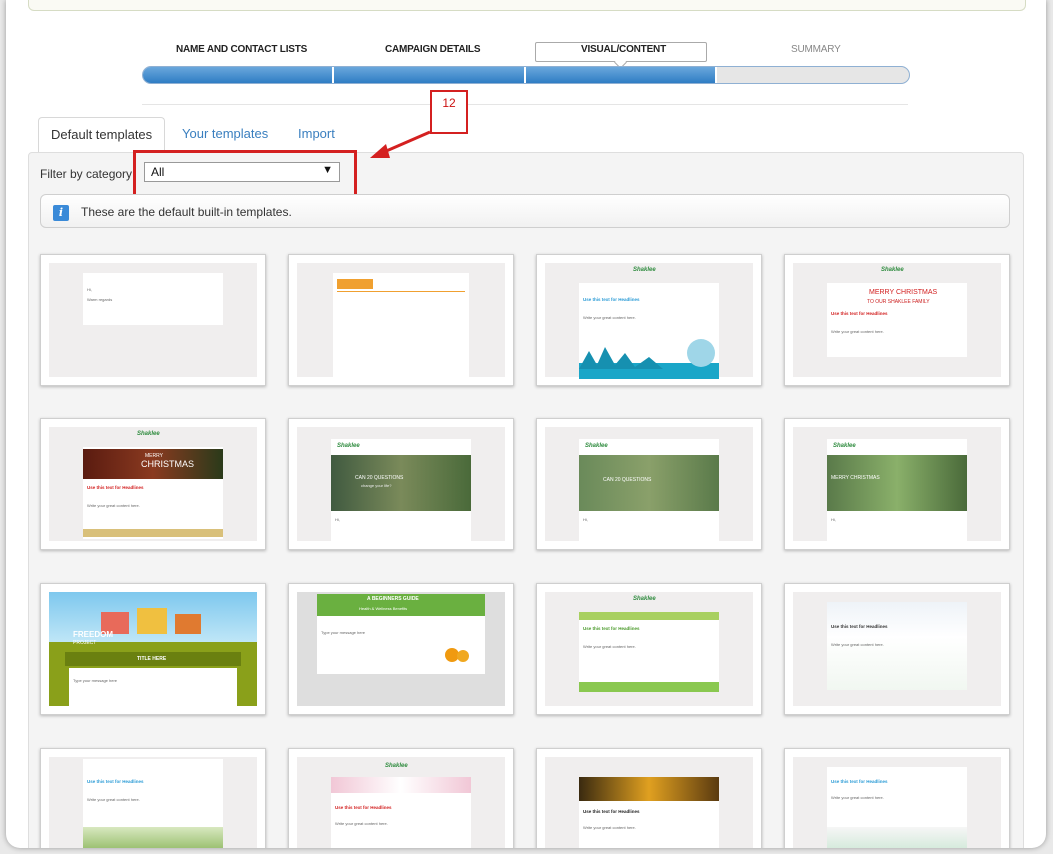  Describe the element at coordinates (527, 5) in the screenshot. I see `top-bar` at that location.